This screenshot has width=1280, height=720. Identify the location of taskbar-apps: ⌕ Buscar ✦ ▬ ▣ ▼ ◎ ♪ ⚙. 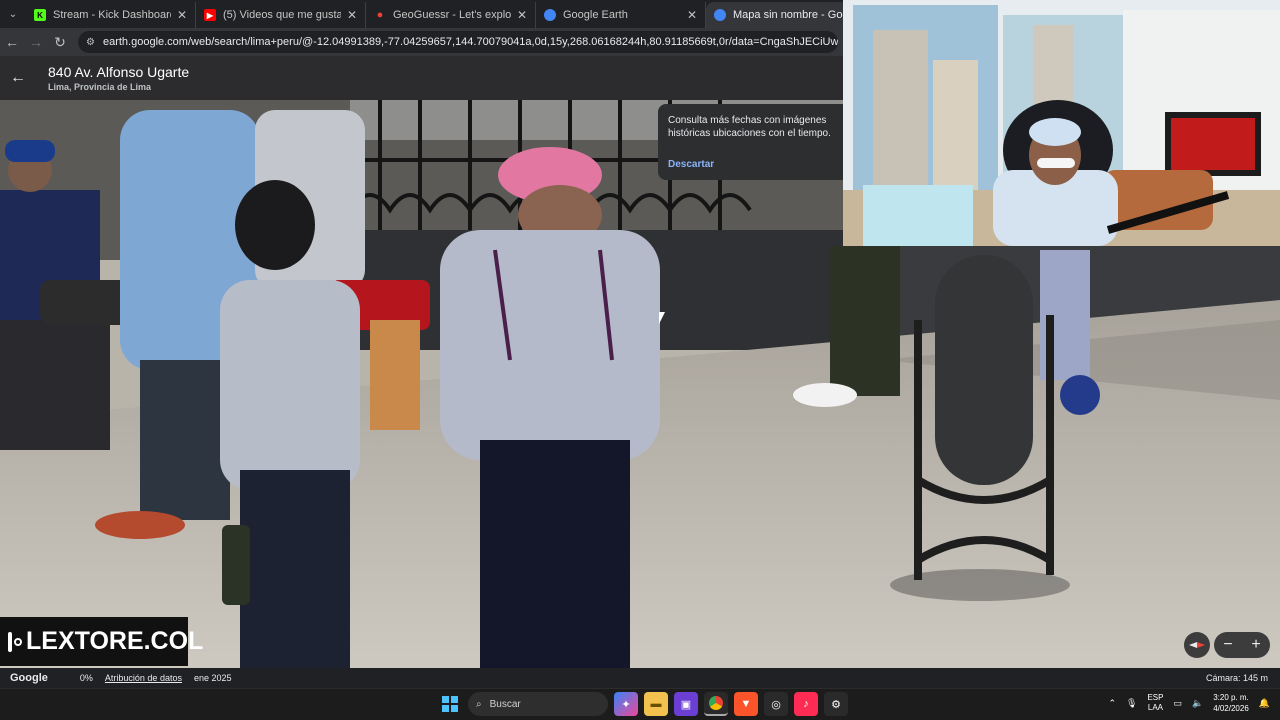
(643, 704).